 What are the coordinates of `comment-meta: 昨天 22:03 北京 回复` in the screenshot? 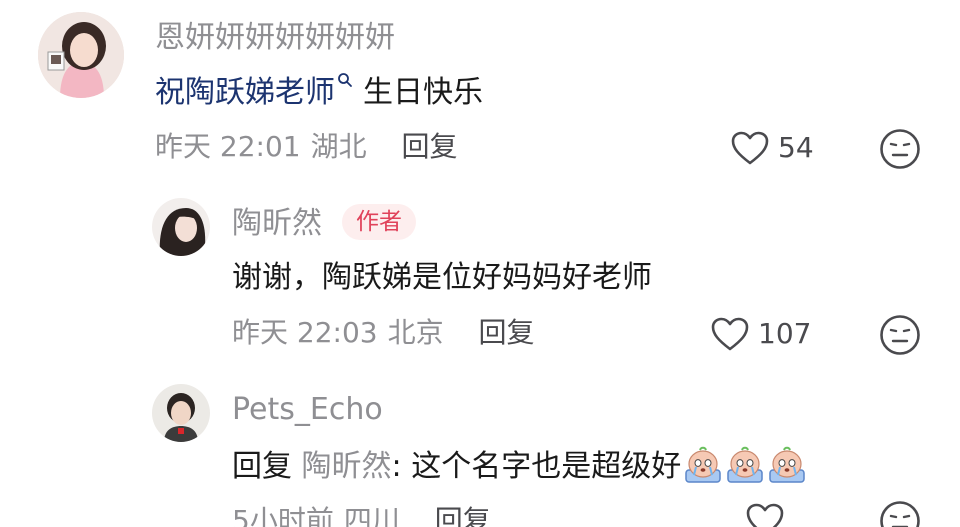 It's located at (383, 333).